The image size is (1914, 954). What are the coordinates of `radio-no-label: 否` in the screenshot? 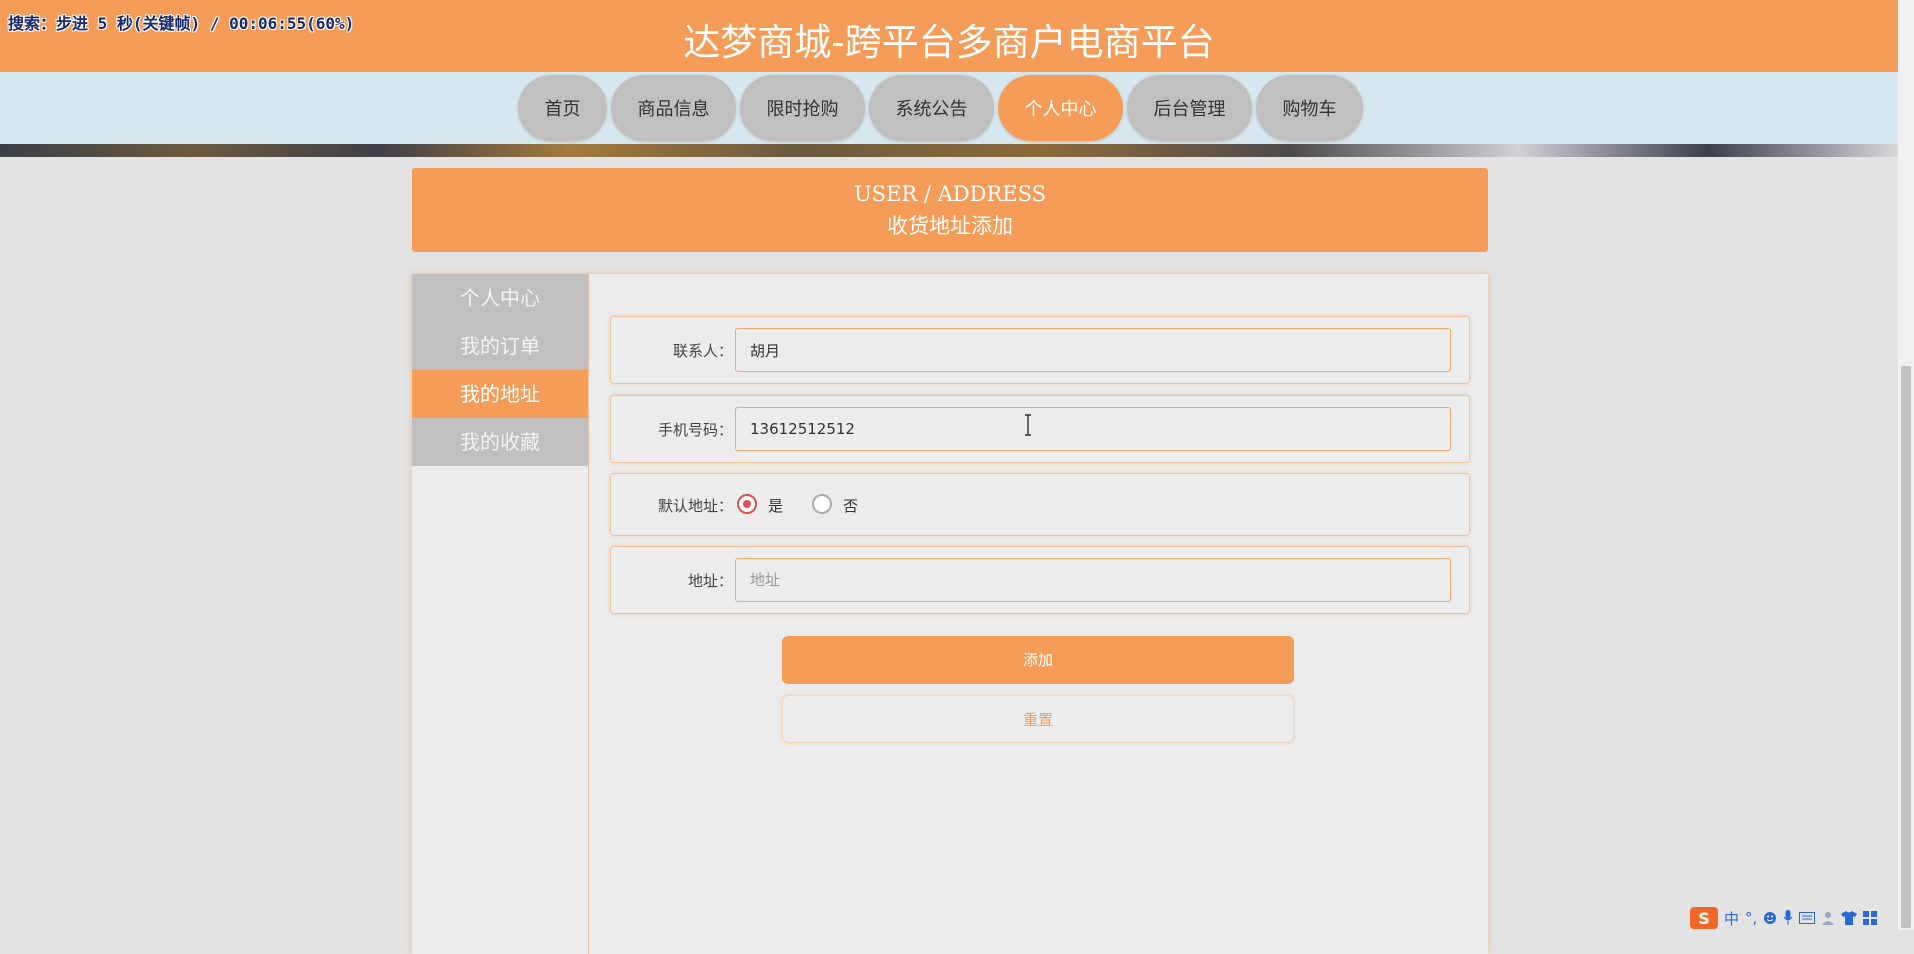 It's located at (851, 506).